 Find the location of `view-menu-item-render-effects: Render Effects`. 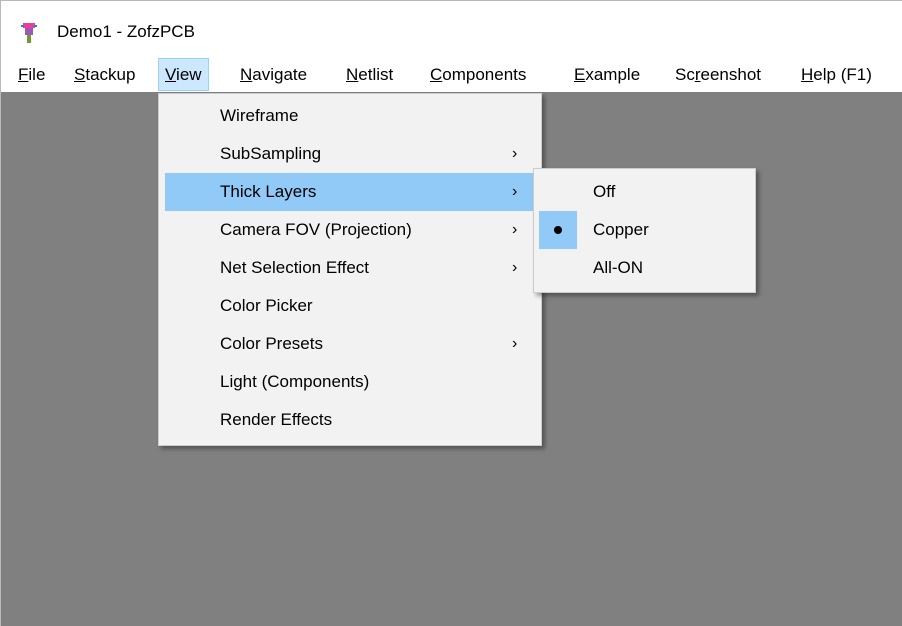

view-menu-item-render-effects: Render Effects is located at coordinates (350, 420).